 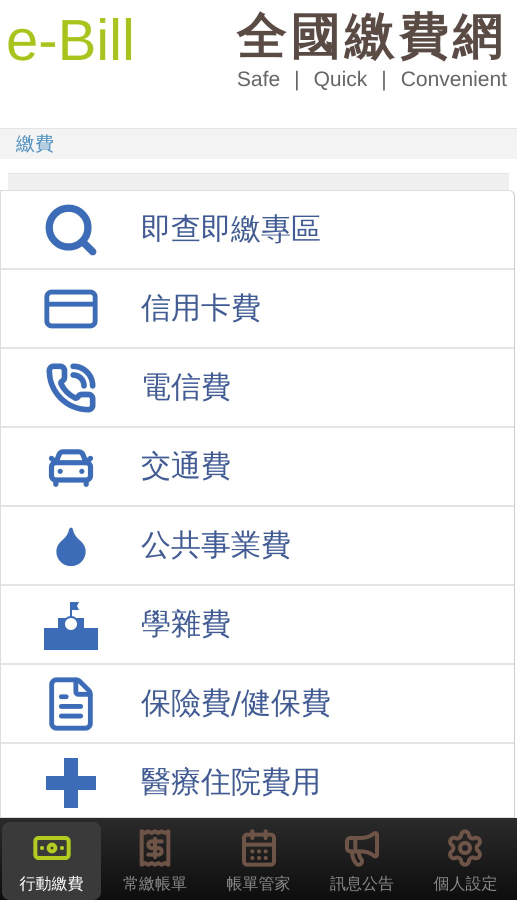 What do you see at coordinates (70, 41) in the screenshot?
I see `logo: e-Bill` at bounding box center [70, 41].